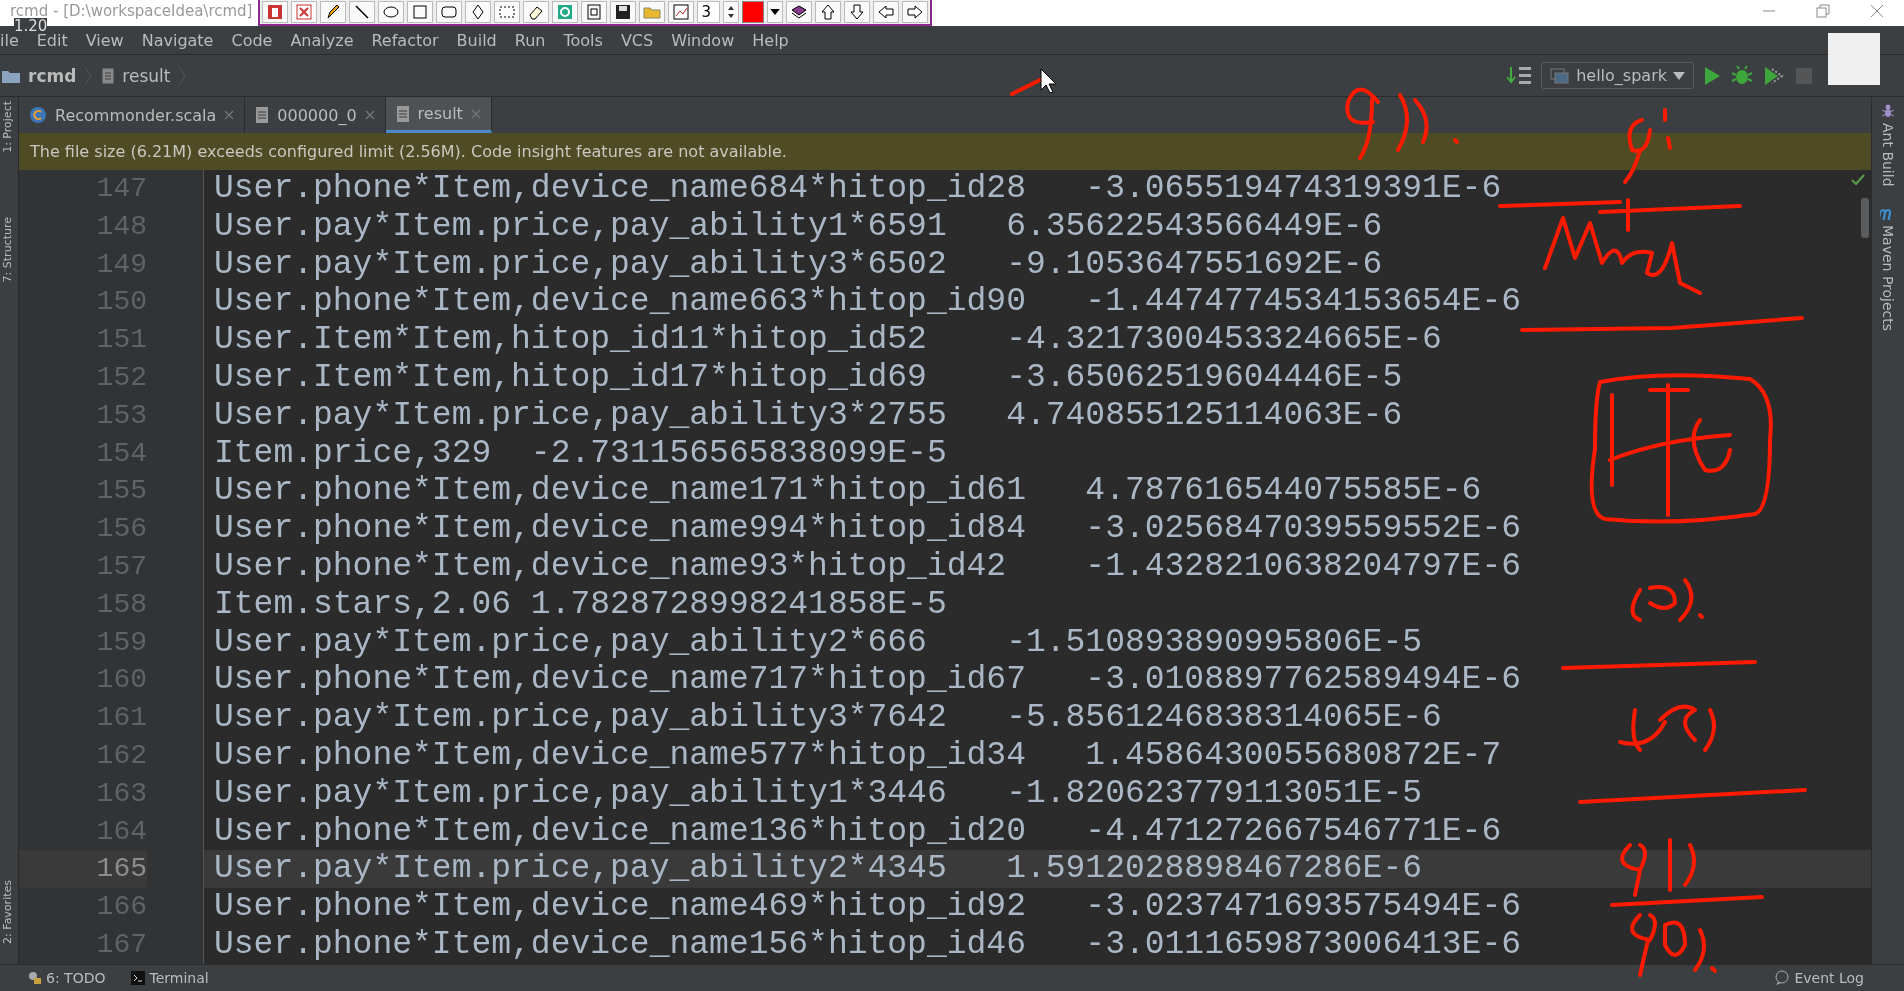  What do you see at coordinates (177, 40) in the screenshot?
I see `menu-item: Navigate` at bounding box center [177, 40].